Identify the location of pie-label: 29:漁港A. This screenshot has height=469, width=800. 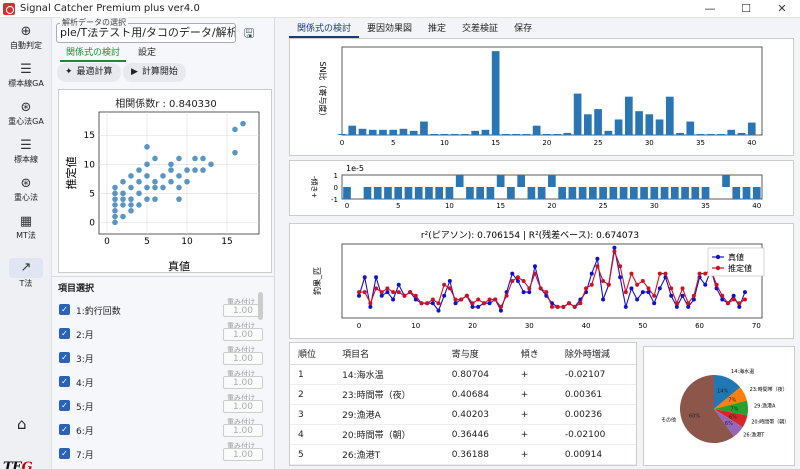
(765, 406).